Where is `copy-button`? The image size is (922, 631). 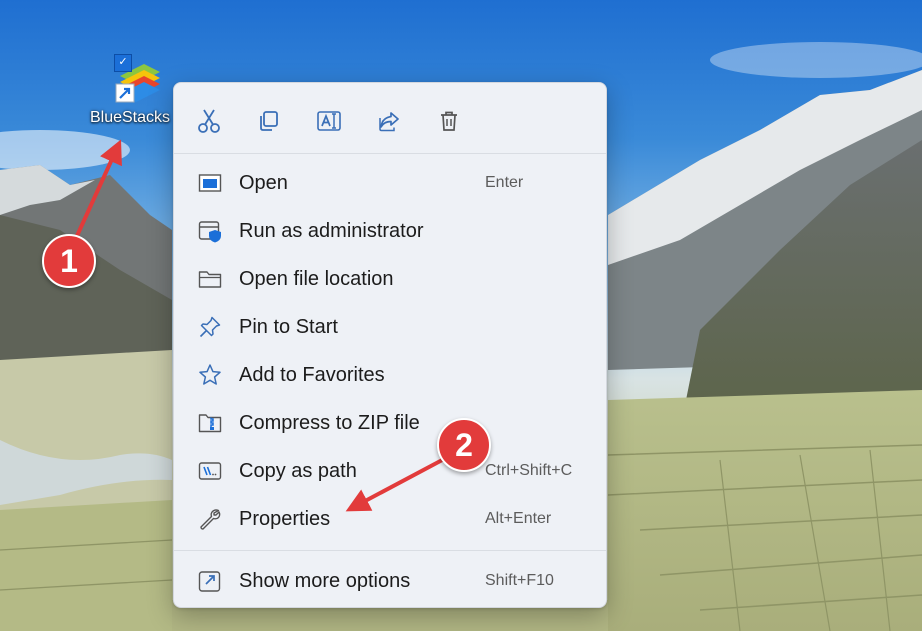
copy-button is located at coordinates (269, 121).